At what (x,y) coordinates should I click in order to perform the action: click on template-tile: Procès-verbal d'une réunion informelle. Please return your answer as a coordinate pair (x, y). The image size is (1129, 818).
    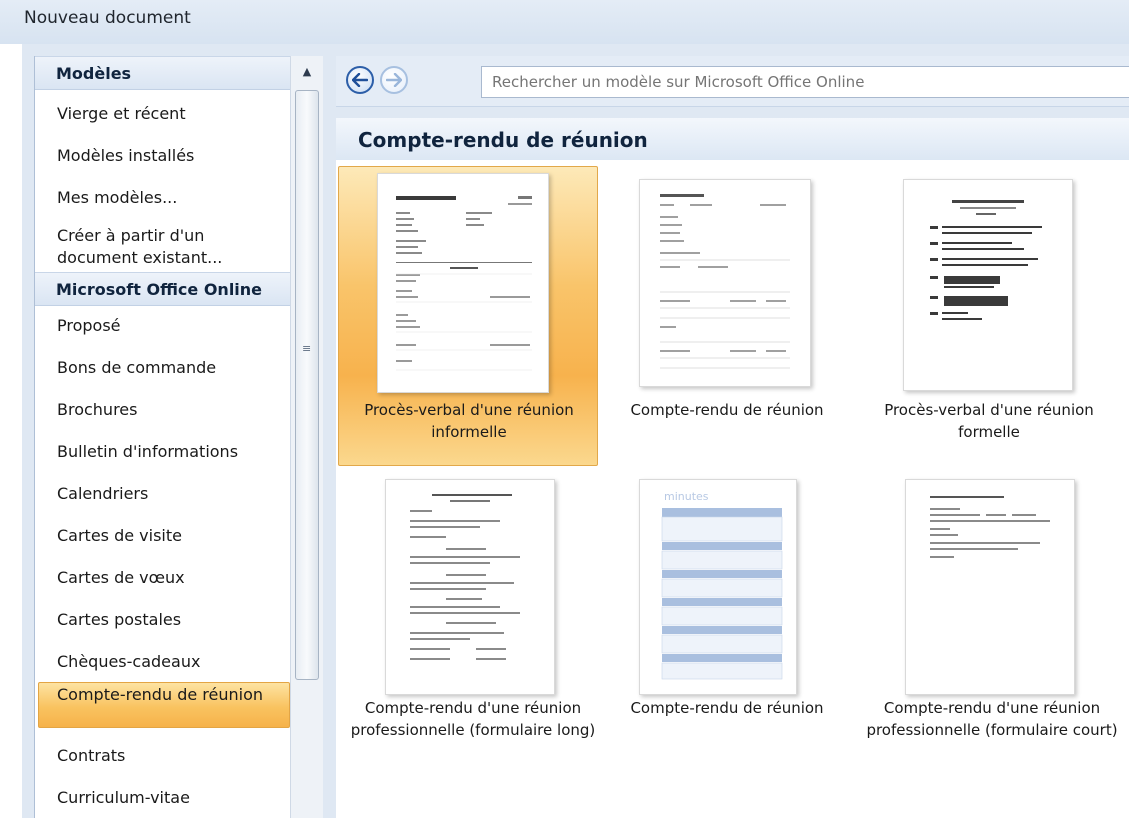
    Looking at the image, I should click on (468, 316).